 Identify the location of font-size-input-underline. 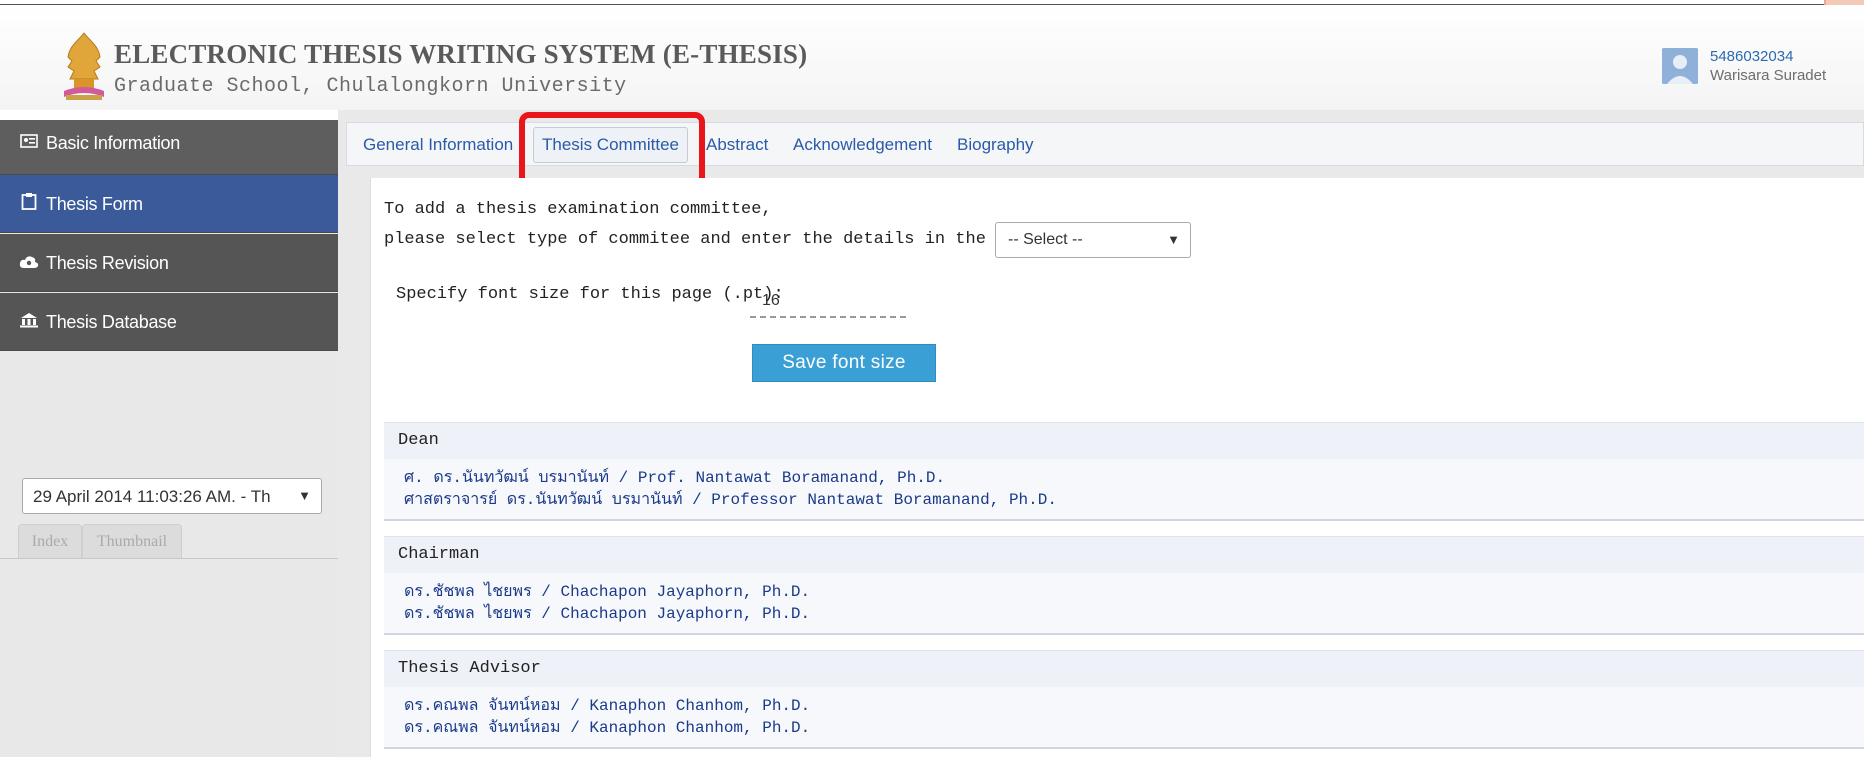
(828, 317).